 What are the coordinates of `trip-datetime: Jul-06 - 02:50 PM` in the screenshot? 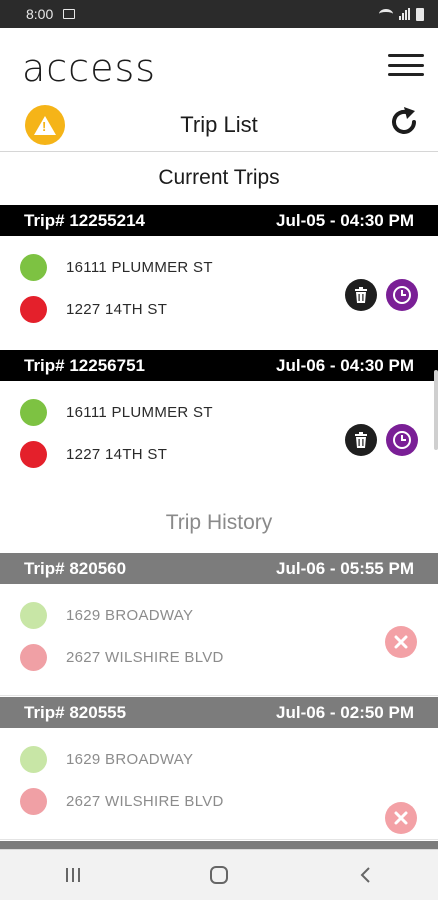 It's located at (345, 712).